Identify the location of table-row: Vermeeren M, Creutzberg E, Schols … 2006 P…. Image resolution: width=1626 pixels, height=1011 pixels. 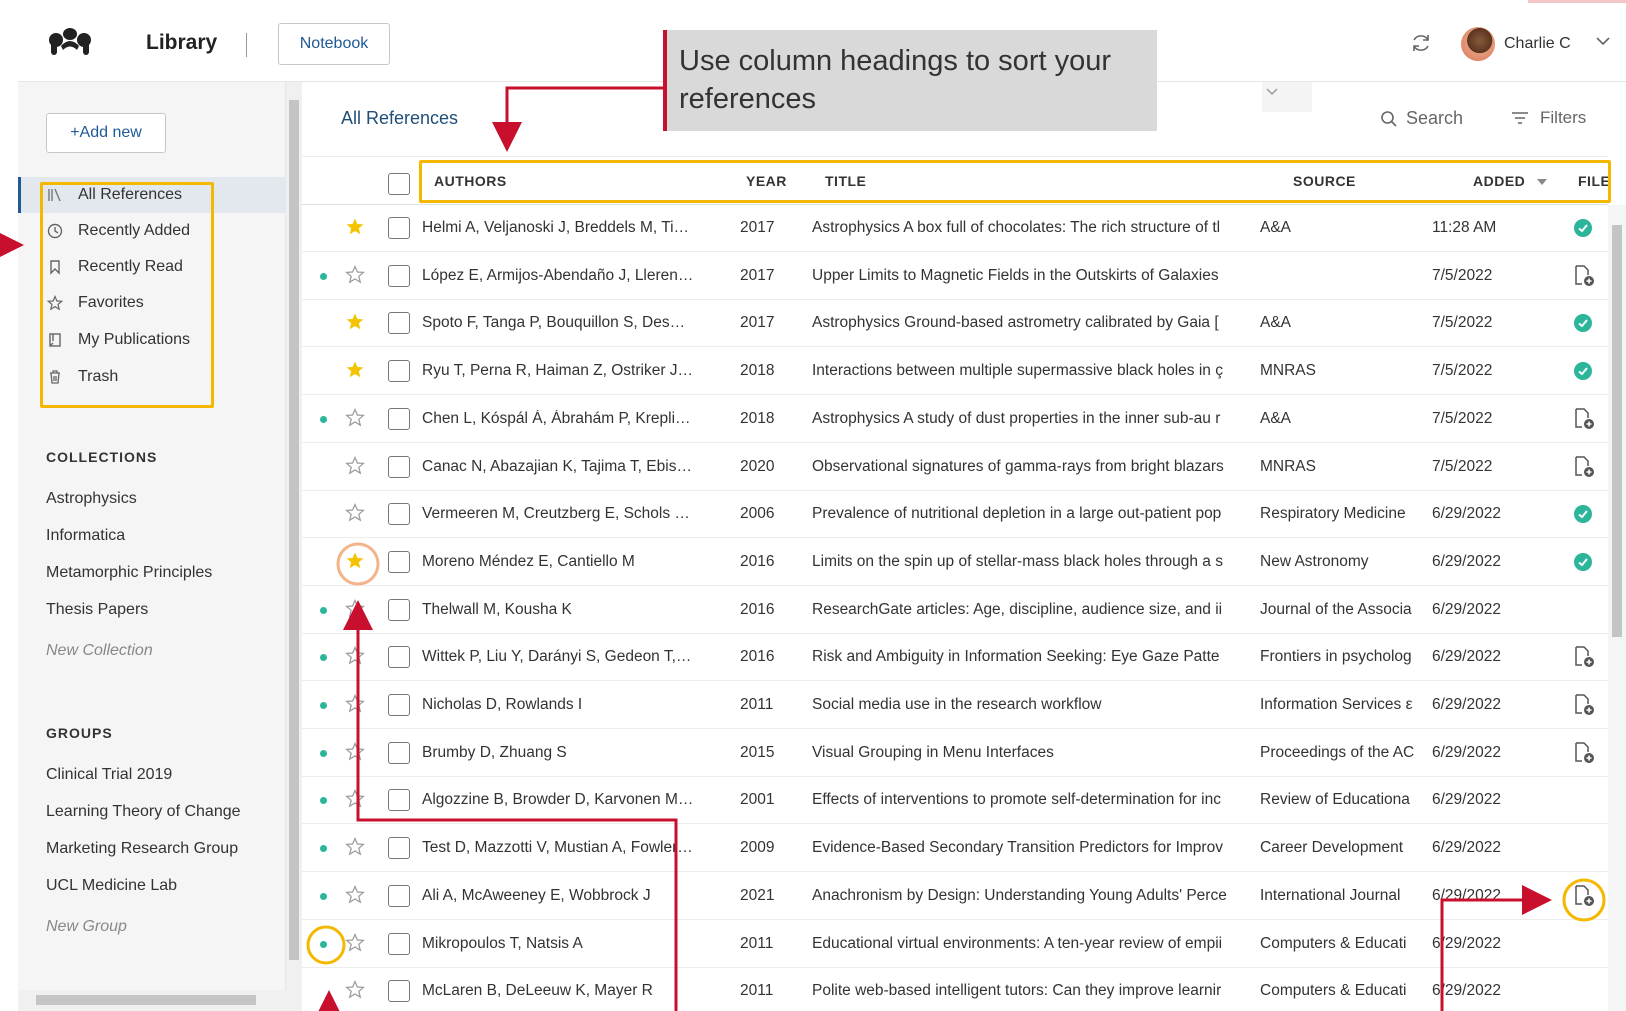
(955, 515).